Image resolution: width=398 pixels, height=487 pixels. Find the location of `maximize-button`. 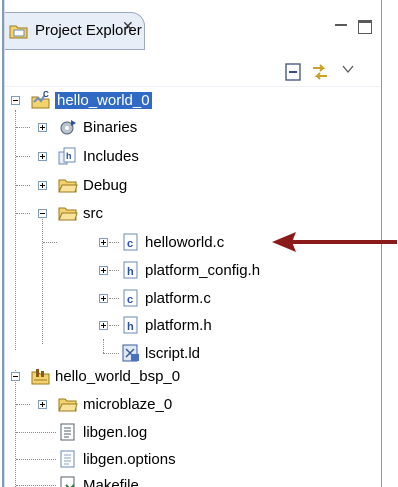

maximize-button is located at coordinates (365, 27).